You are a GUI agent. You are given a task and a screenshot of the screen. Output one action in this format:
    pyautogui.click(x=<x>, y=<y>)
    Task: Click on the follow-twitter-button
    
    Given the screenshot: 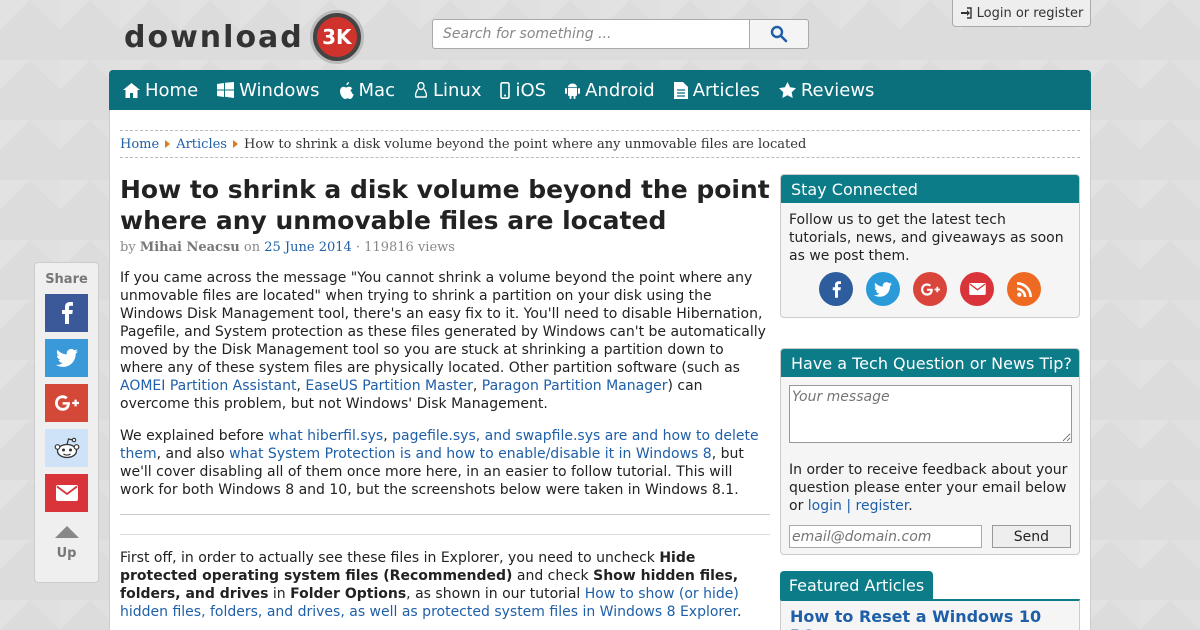 What is the action you would take?
    pyautogui.click(x=883, y=289)
    